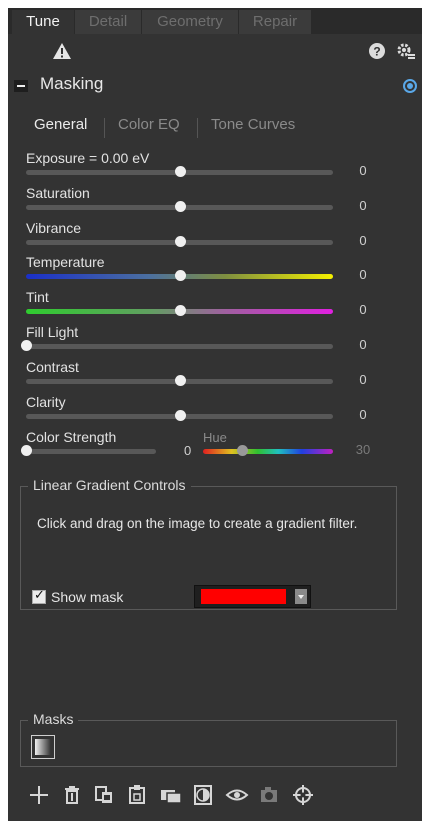 This screenshot has width=427, height=821. Describe the element at coordinates (237, 795) in the screenshot. I see `eye-icon` at that location.